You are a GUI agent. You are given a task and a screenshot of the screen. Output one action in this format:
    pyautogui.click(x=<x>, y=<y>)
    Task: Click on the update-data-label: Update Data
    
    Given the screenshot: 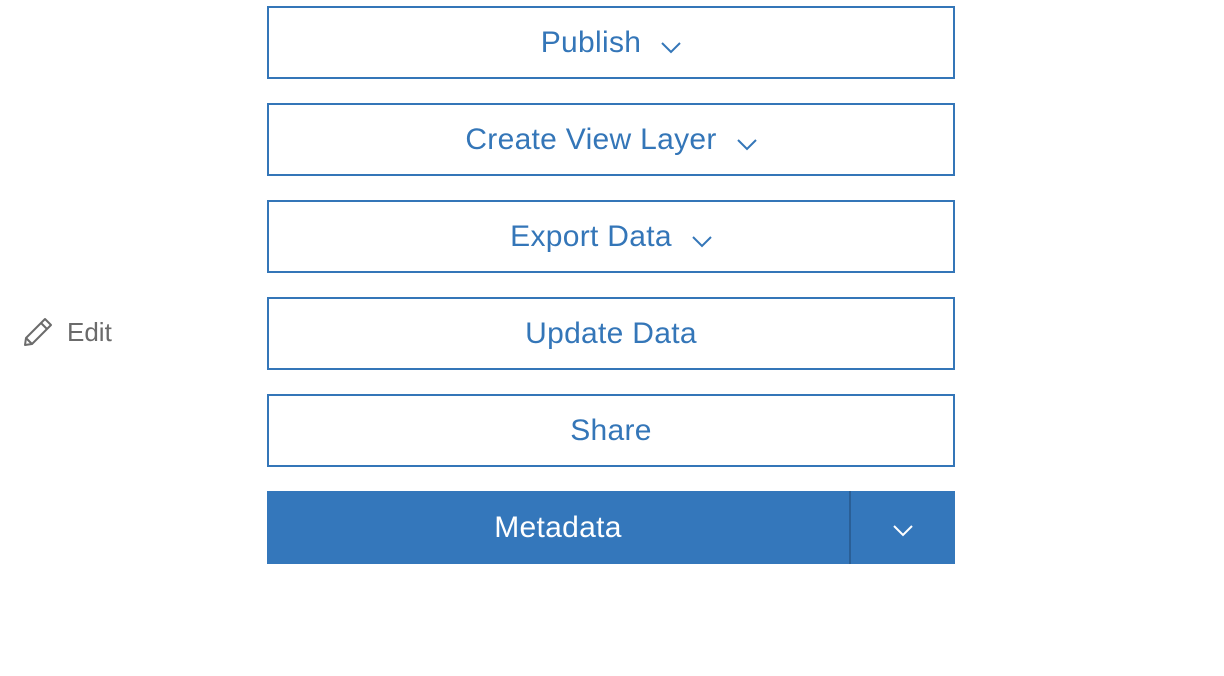 What is the action you would take?
    pyautogui.click(x=611, y=333)
    